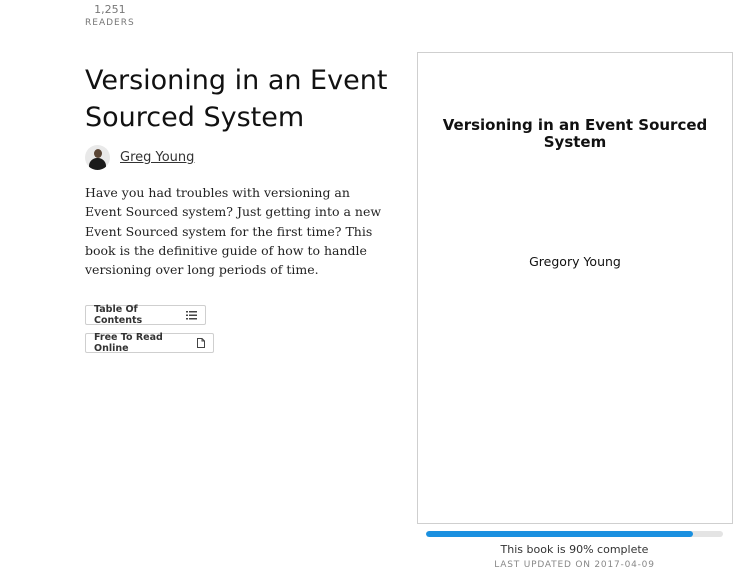 This screenshot has height=576, width=747. What do you see at coordinates (560, 534) in the screenshot?
I see `progress-fill` at bounding box center [560, 534].